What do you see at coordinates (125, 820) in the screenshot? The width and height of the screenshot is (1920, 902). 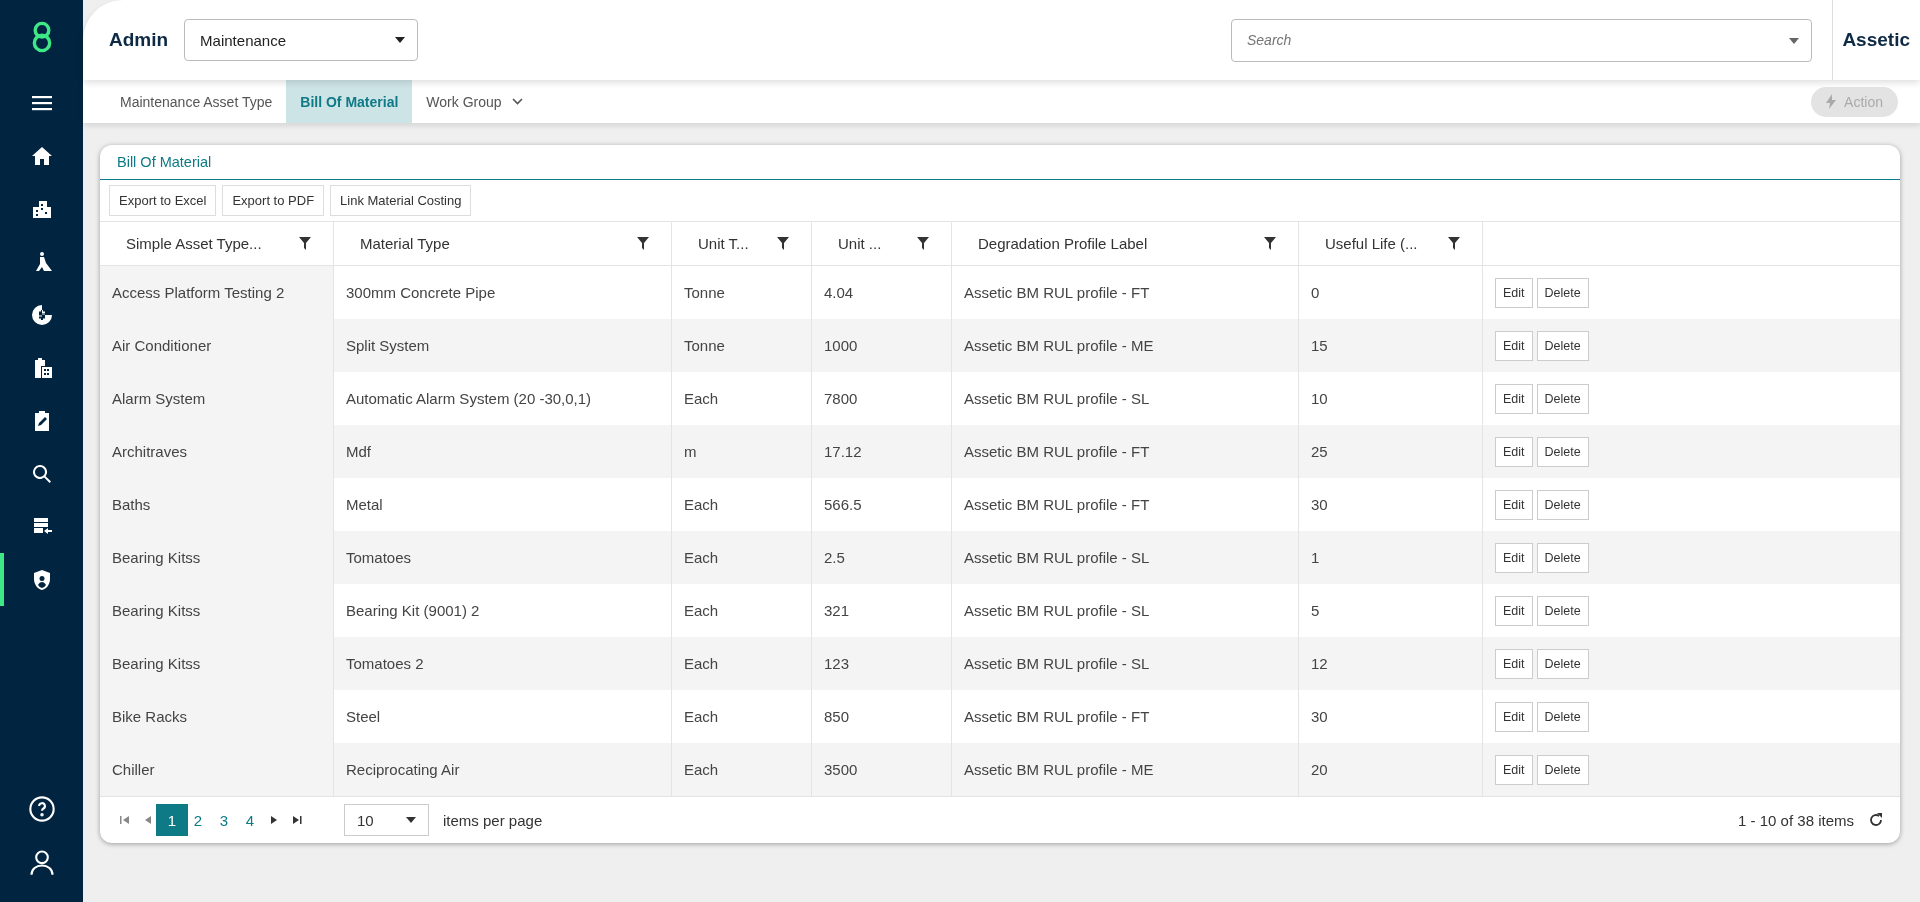 I see `first-page-icon` at bounding box center [125, 820].